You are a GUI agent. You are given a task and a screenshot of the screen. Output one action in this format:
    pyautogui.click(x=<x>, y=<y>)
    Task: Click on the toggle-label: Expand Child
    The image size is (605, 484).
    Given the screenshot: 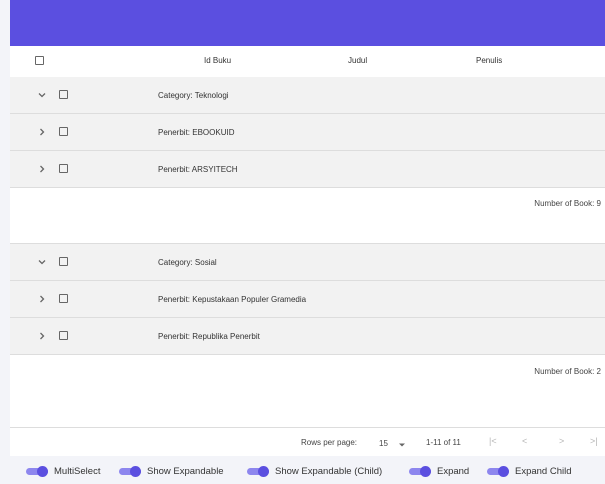 What is the action you would take?
    pyautogui.click(x=543, y=471)
    